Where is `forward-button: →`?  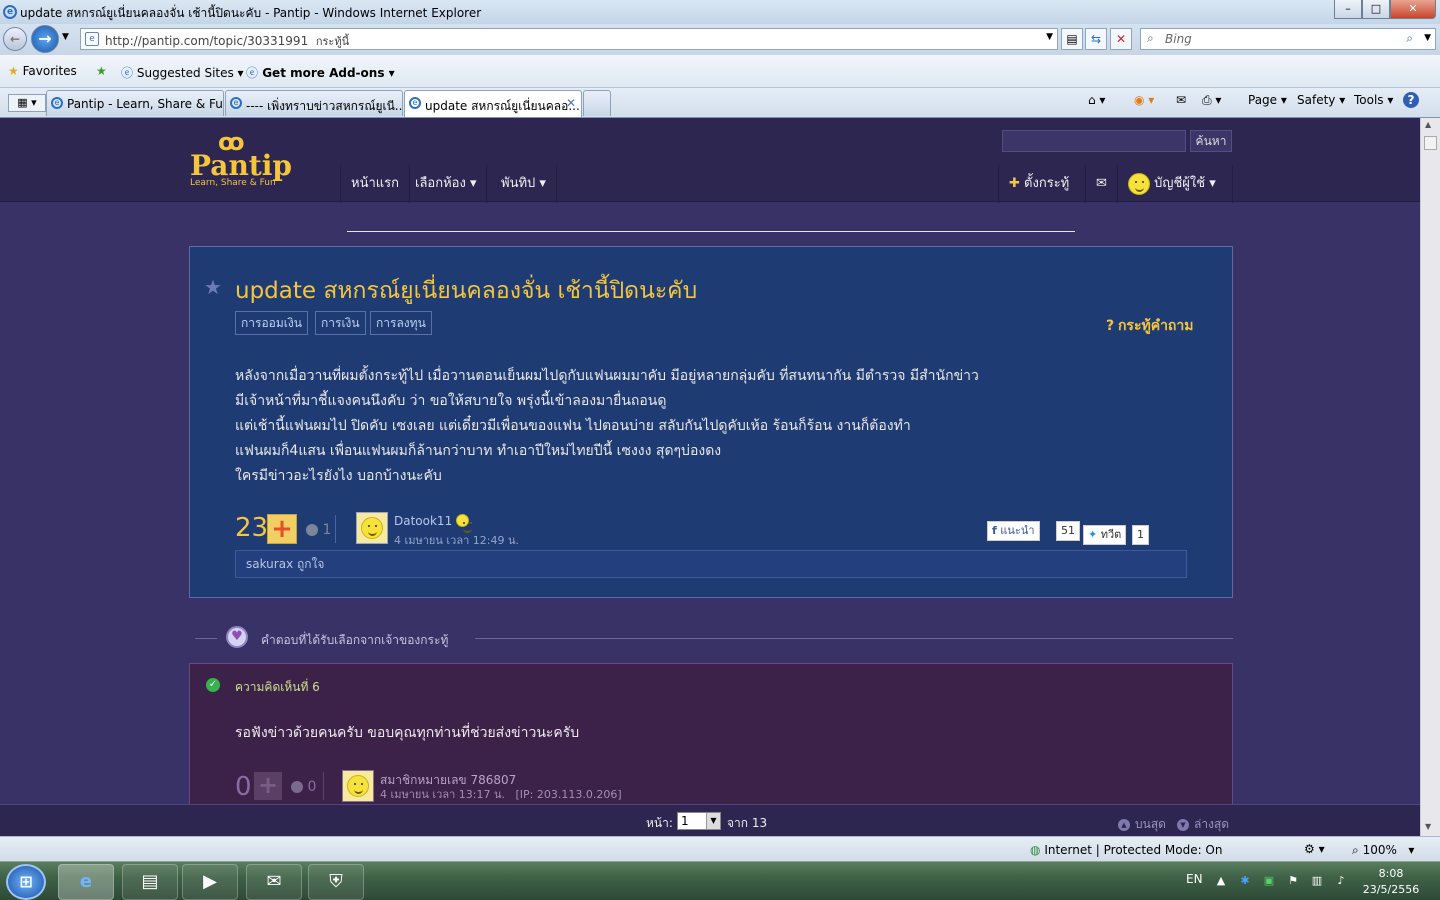 forward-button: → is located at coordinates (45, 39).